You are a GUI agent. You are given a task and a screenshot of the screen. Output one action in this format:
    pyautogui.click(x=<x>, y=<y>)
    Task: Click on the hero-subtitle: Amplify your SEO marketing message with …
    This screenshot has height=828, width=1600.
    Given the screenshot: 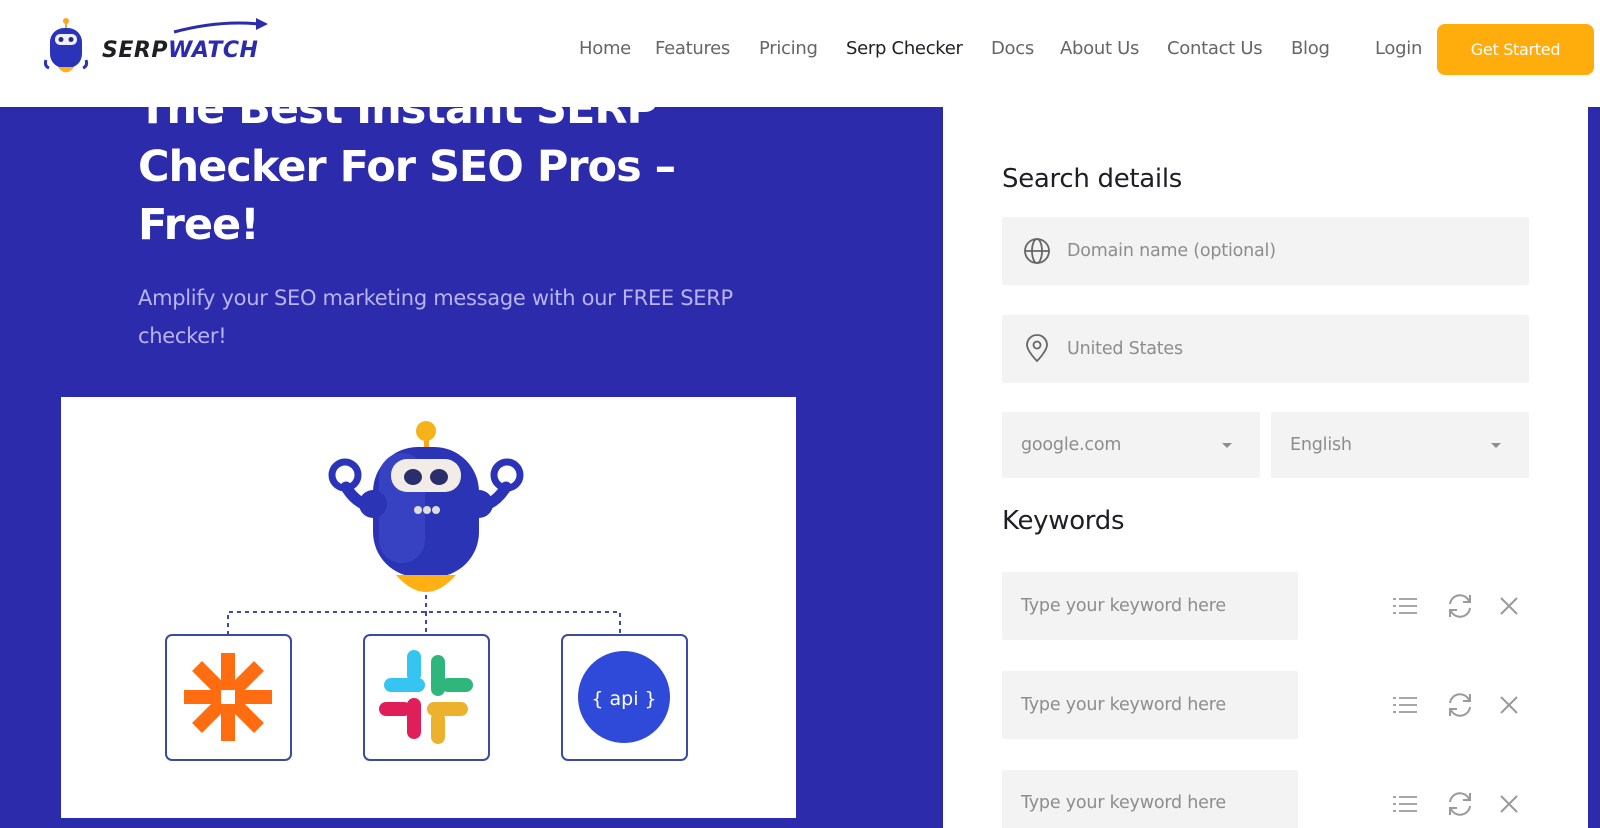 What is the action you would take?
    pyautogui.click(x=435, y=317)
    